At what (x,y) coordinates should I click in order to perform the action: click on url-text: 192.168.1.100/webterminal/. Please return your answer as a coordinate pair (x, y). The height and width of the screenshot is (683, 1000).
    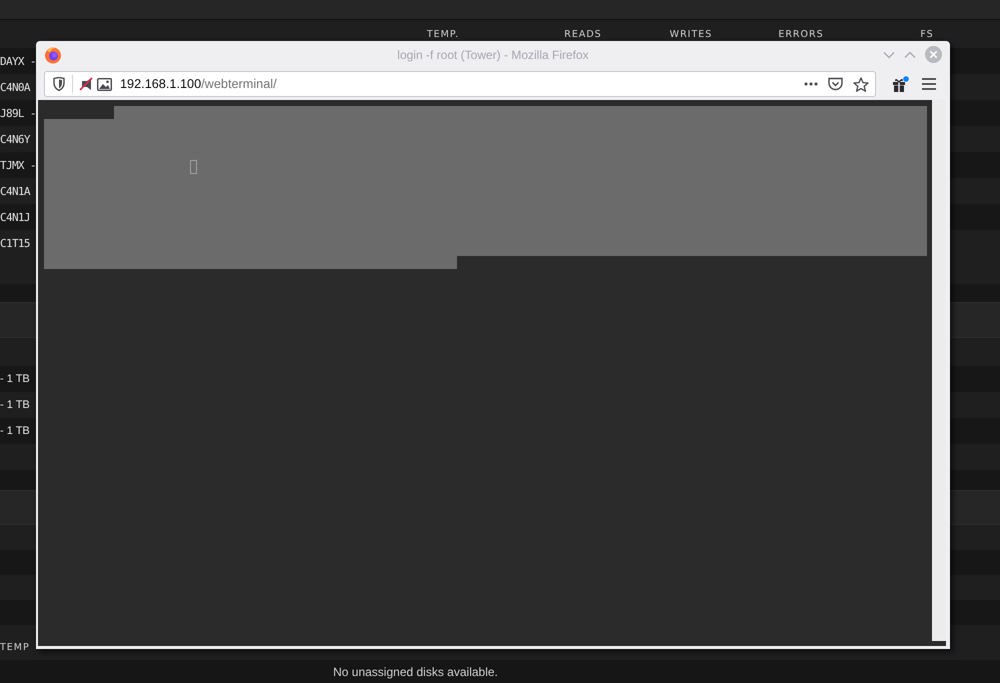
    Looking at the image, I should click on (199, 84).